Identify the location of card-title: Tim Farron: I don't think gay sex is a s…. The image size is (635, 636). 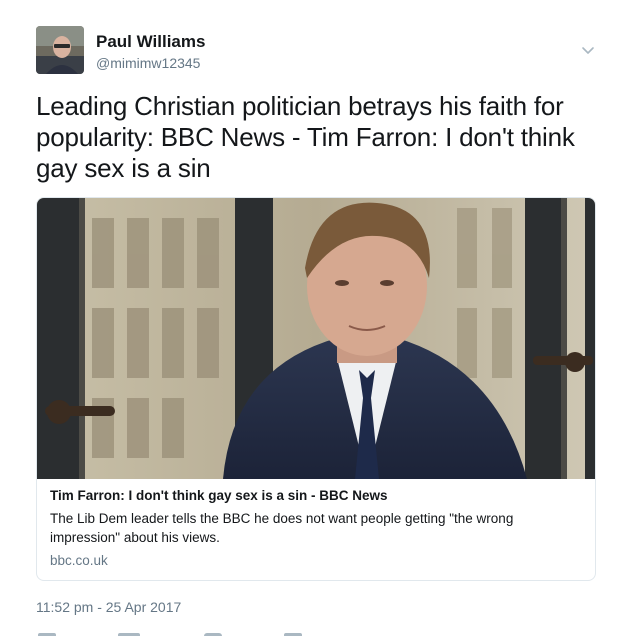
(316, 496).